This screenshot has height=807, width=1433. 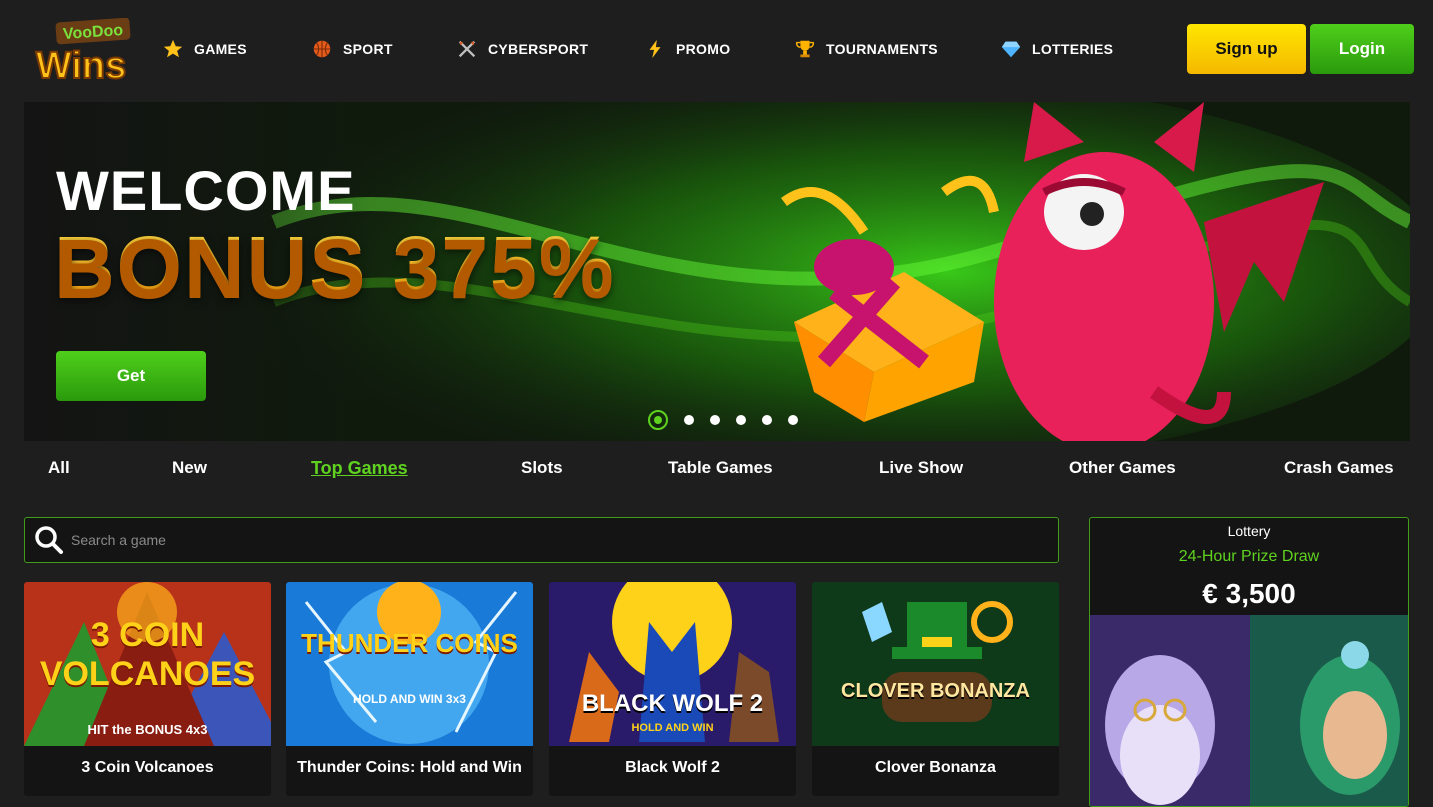 I want to click on search-icon, so click(x=49, y=540).